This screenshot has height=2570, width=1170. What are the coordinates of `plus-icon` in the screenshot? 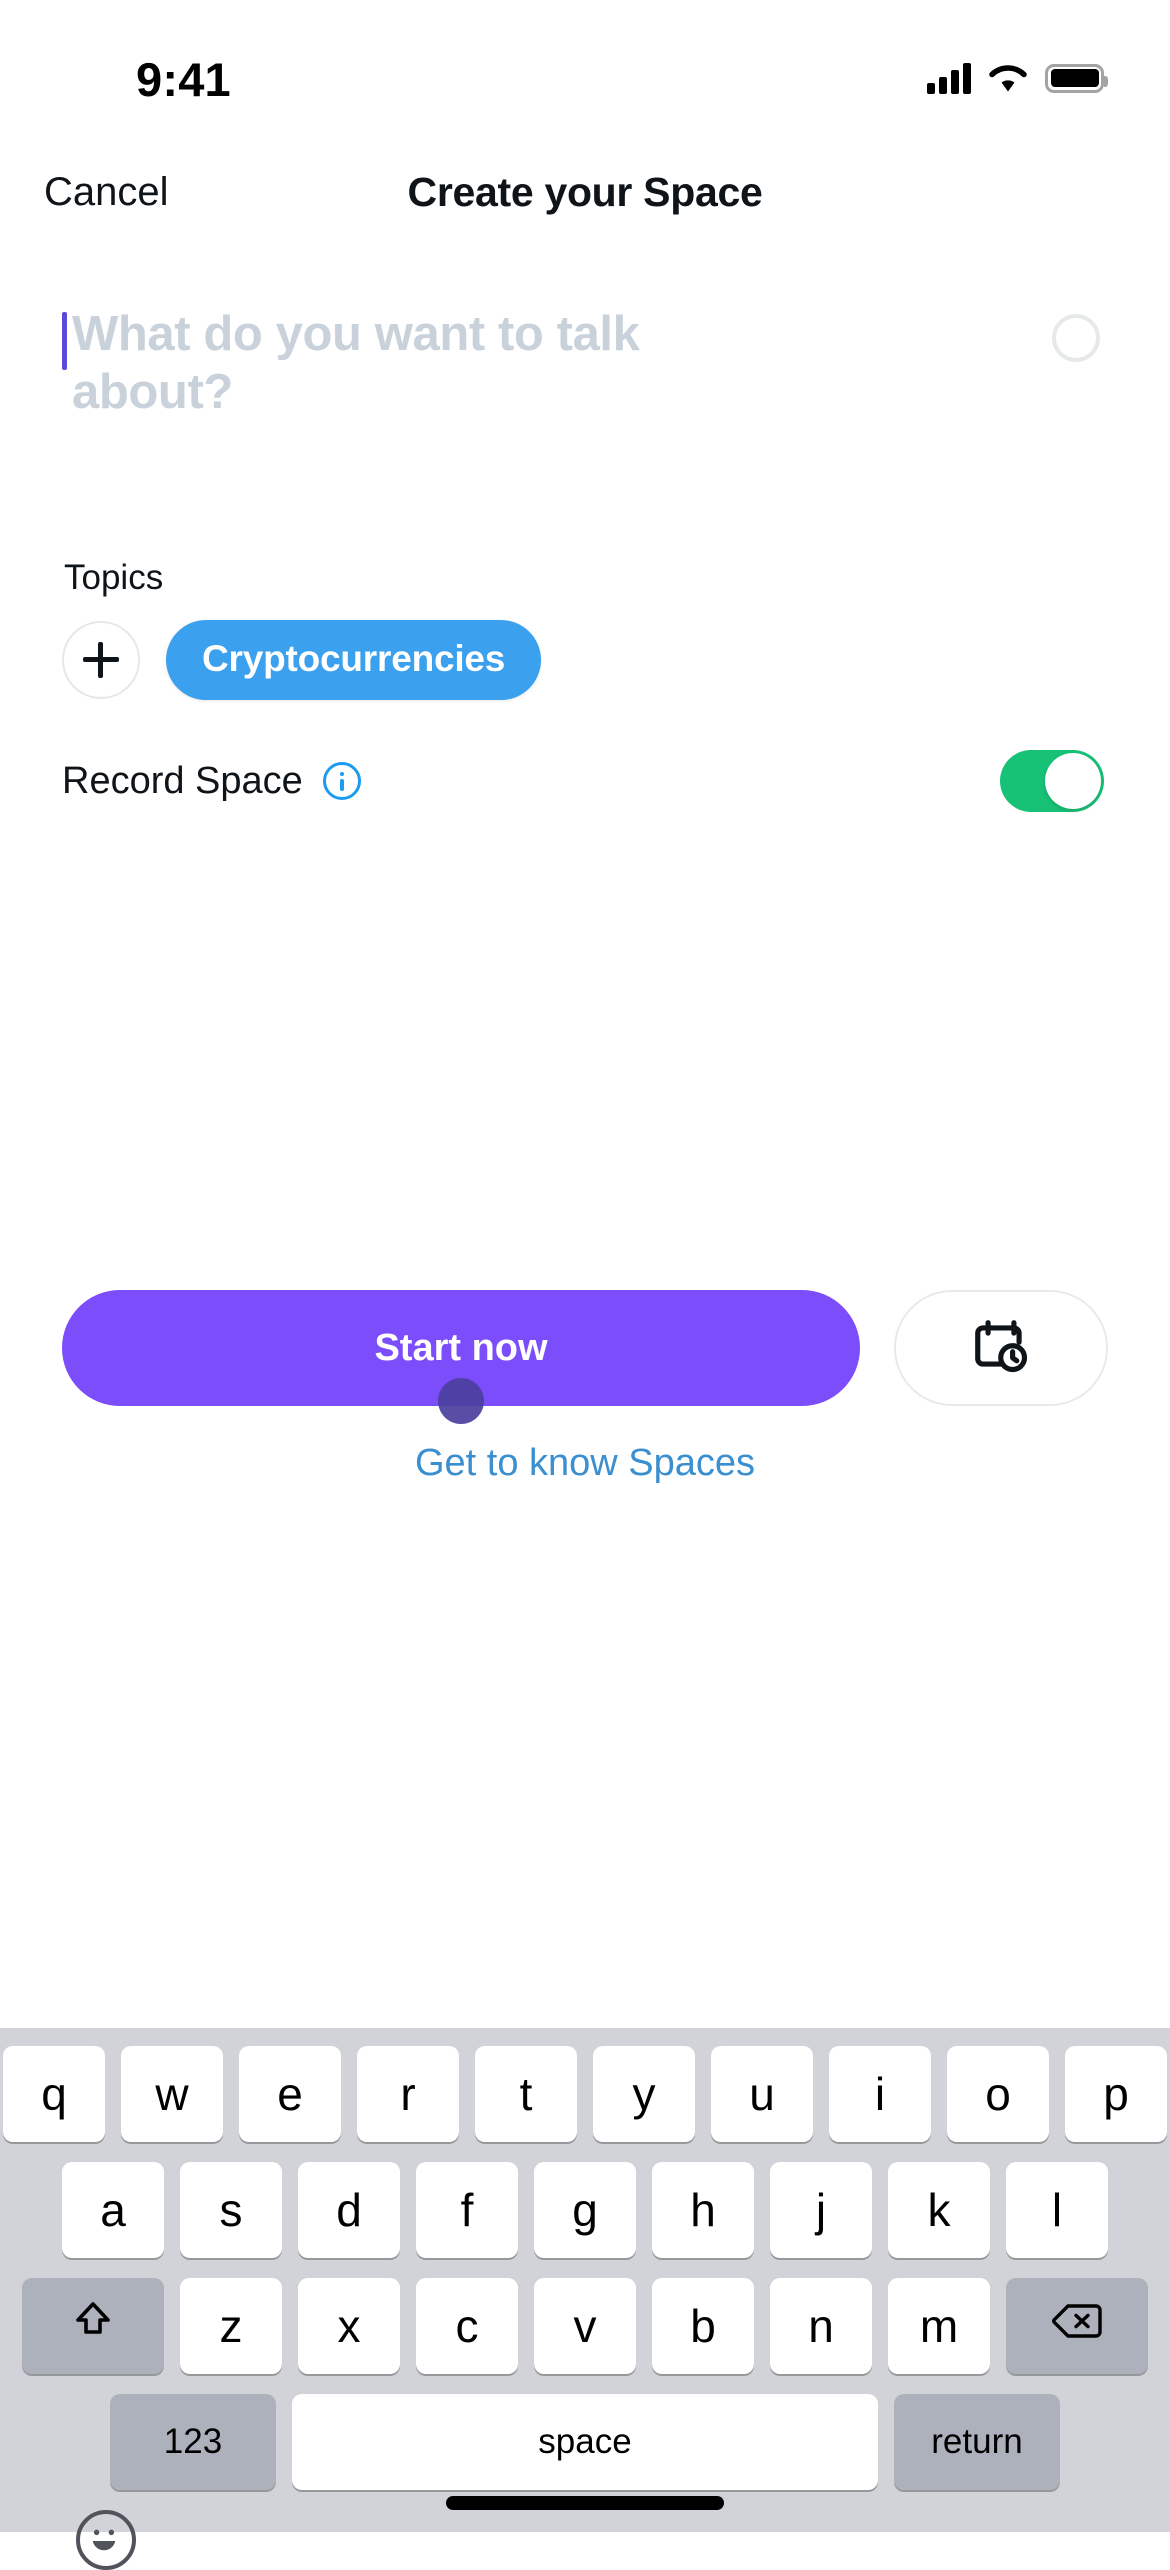 It's located at (101, 660).